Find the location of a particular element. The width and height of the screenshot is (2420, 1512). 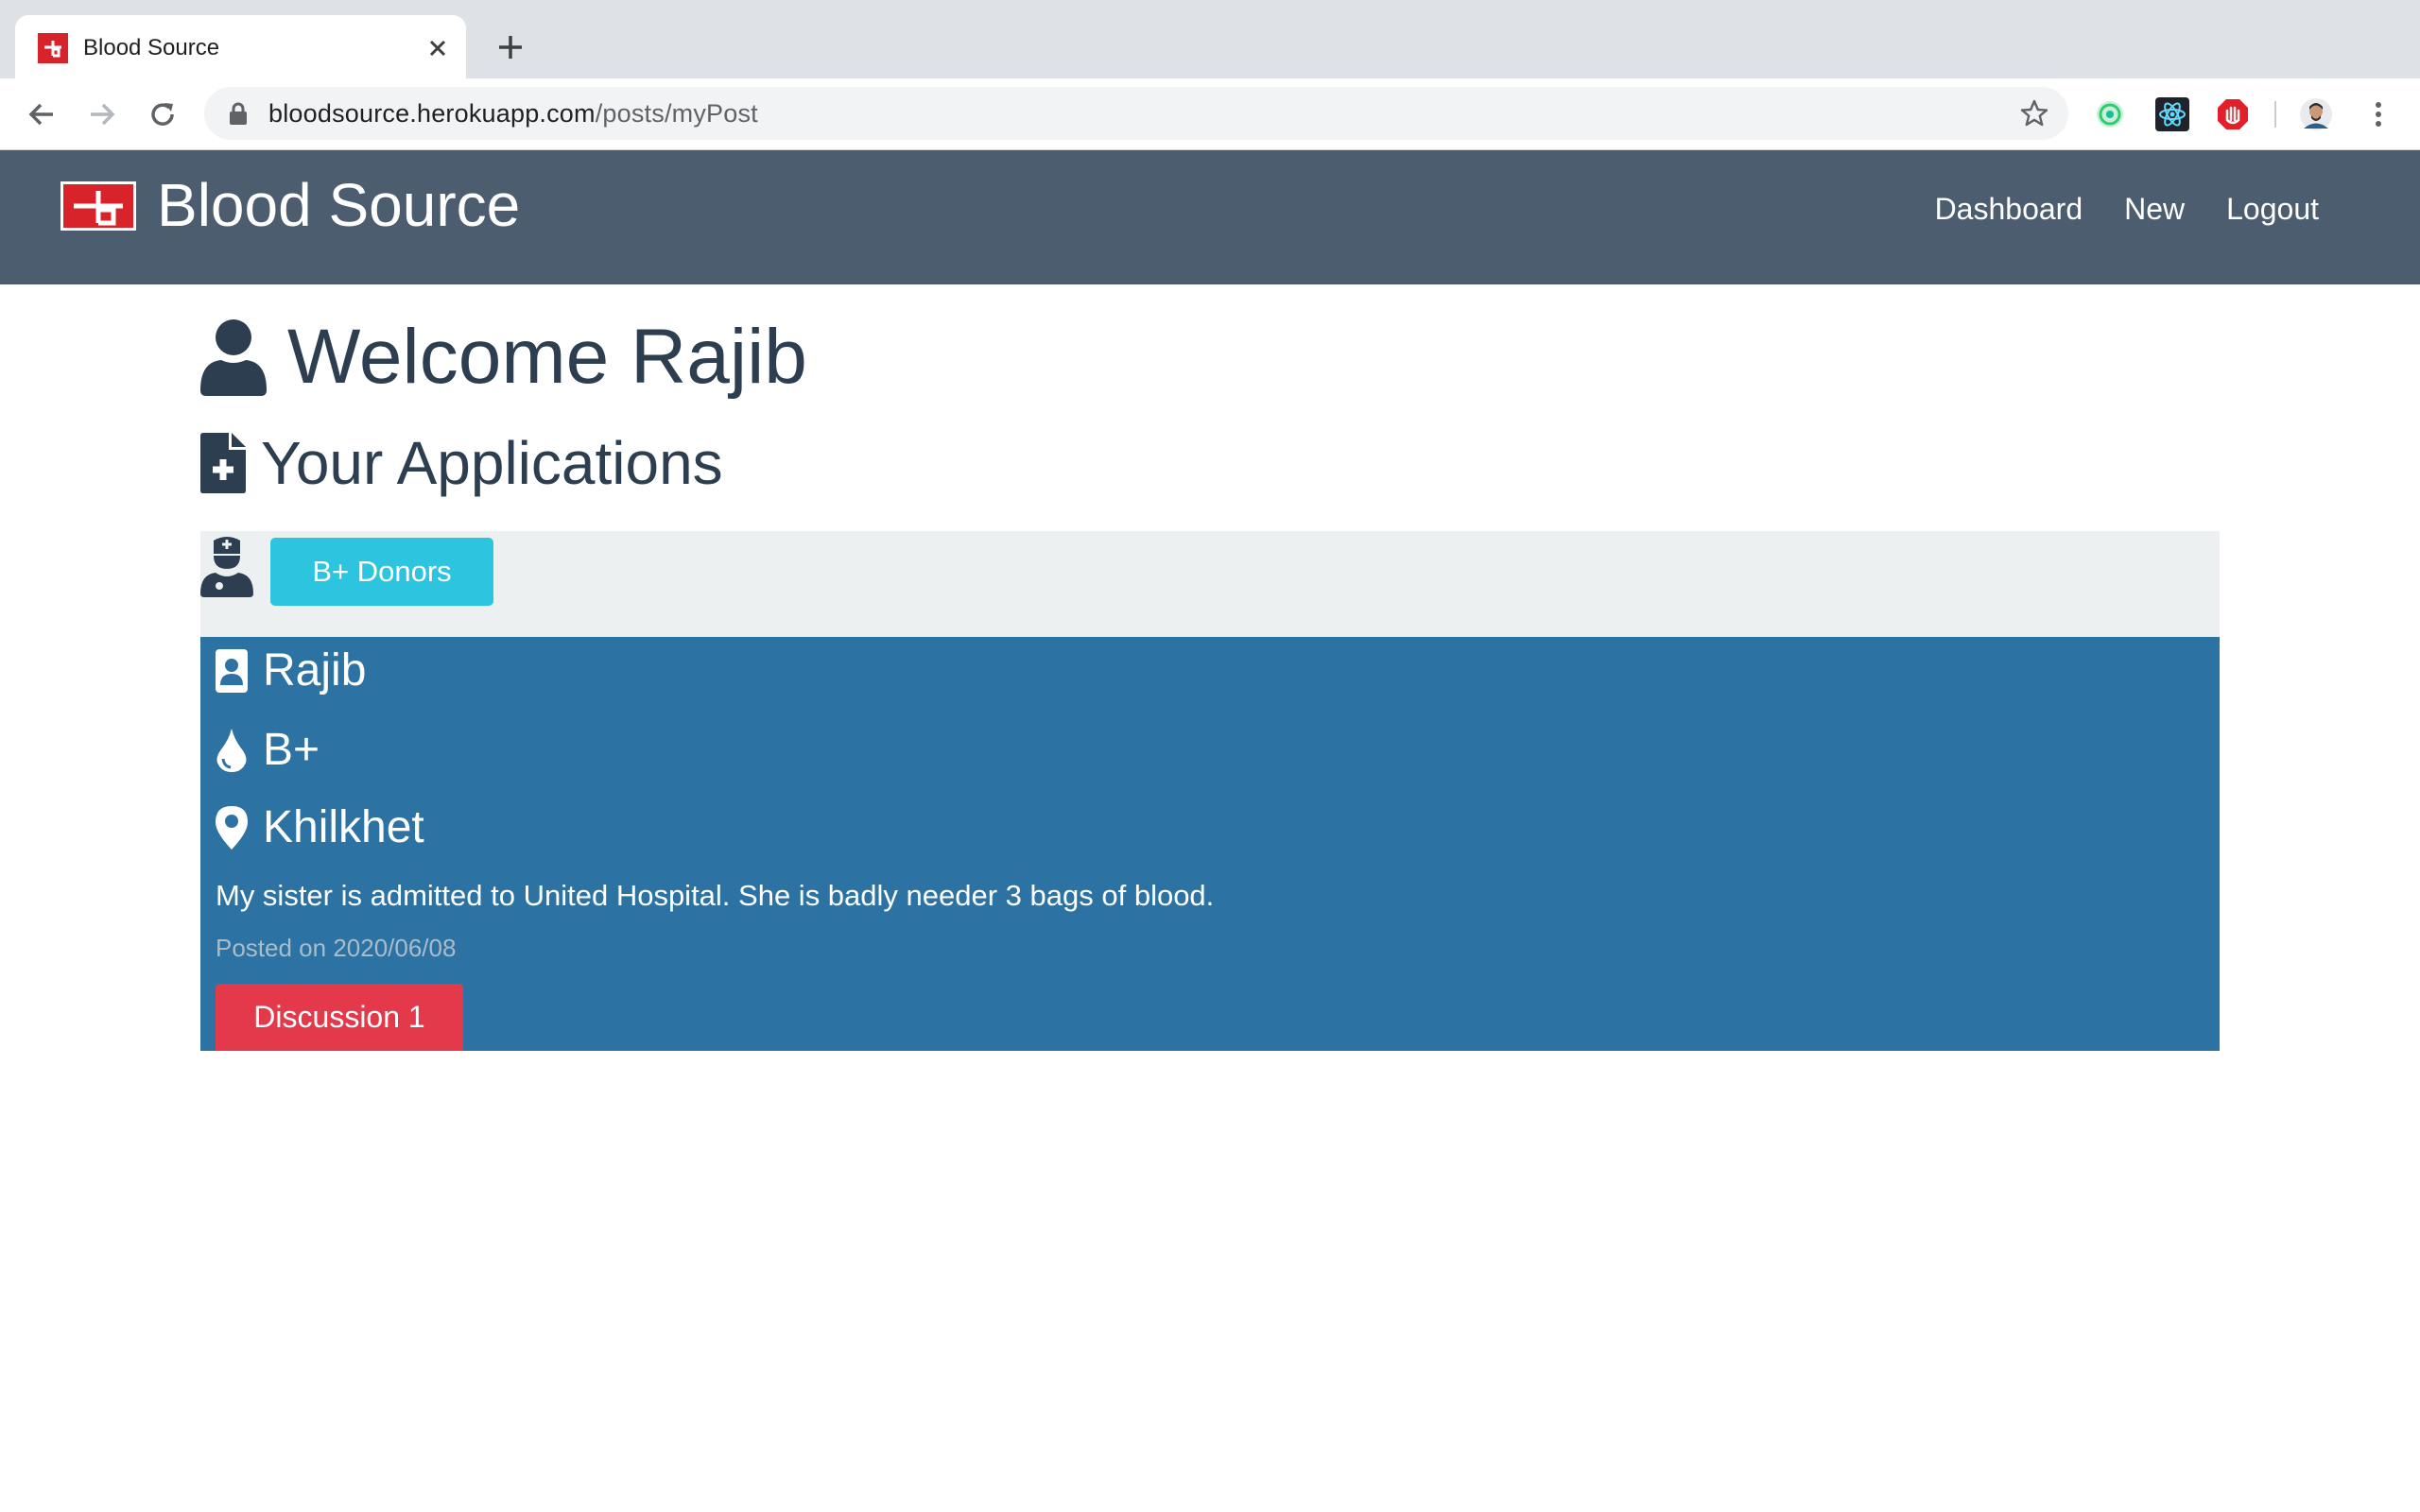

new-tab-icon is located at coordinates (511, 47).